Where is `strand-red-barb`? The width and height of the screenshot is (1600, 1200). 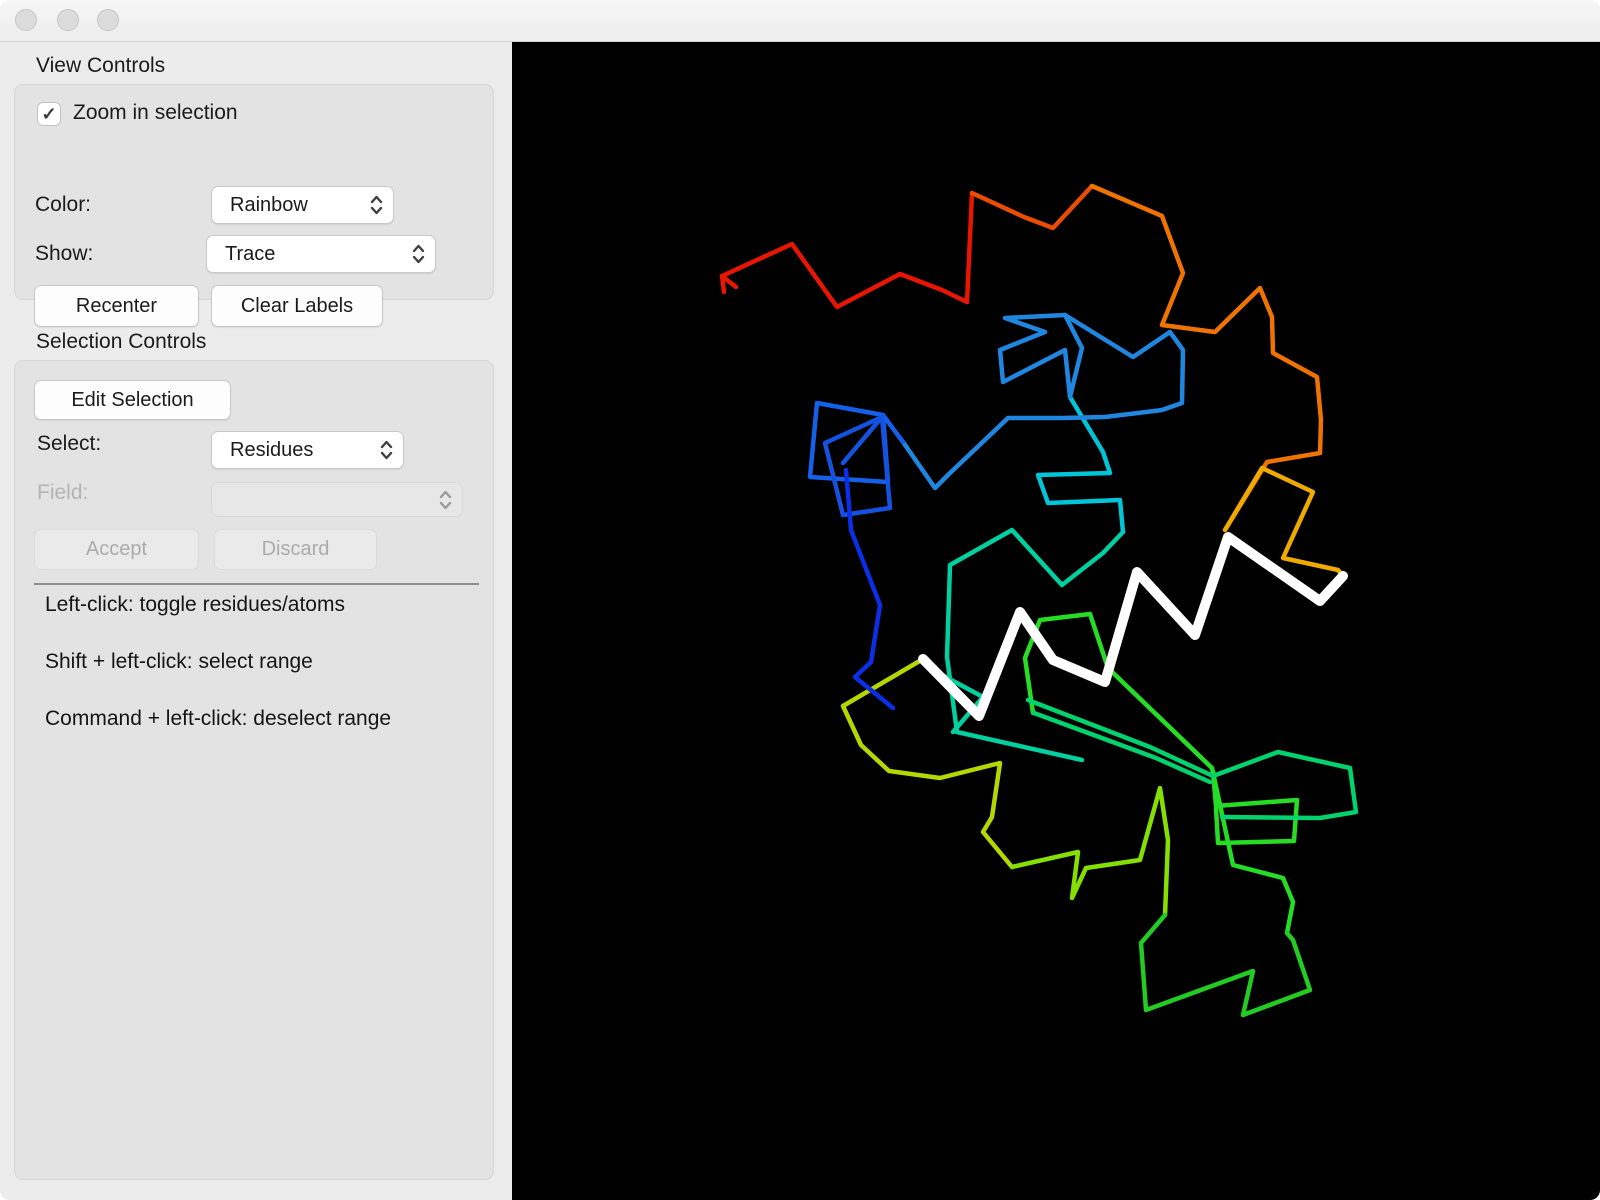
strand-red-barb is located at coordinates (729, 284).